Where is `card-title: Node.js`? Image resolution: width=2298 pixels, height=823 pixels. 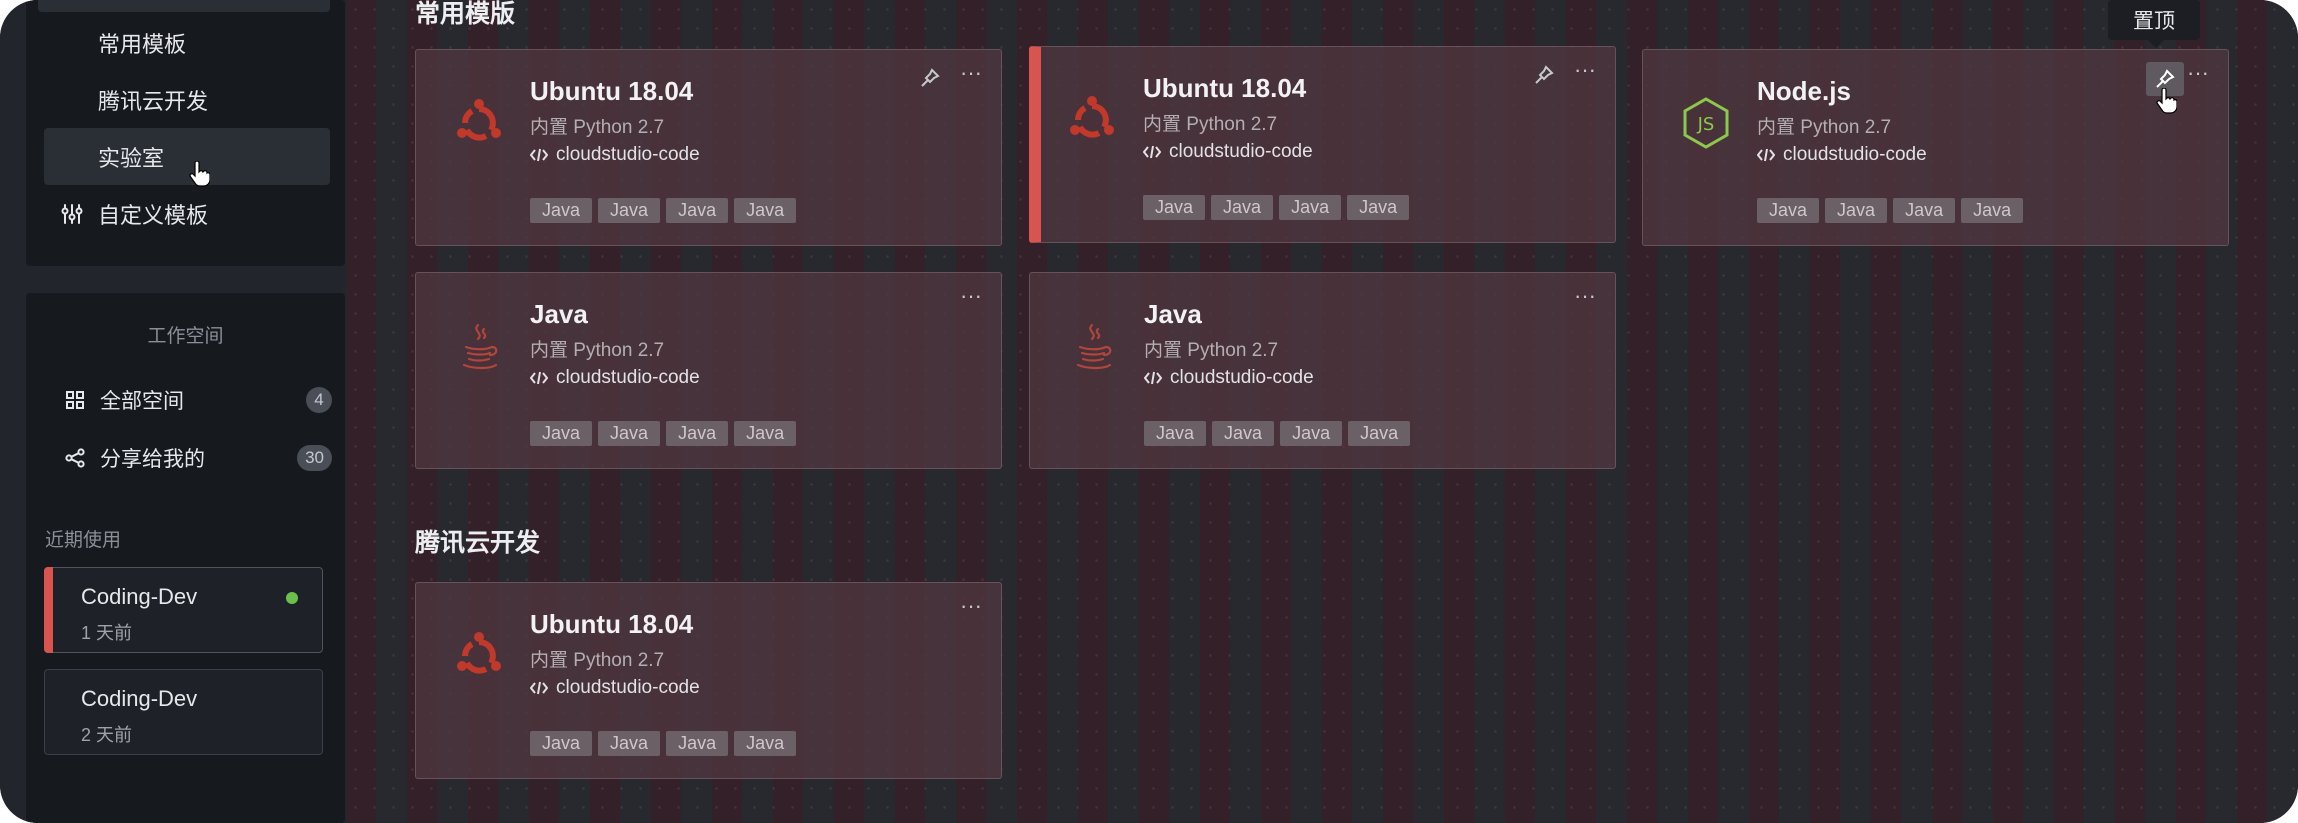
card-title: Node.js is located at coordinates (1804, 91).